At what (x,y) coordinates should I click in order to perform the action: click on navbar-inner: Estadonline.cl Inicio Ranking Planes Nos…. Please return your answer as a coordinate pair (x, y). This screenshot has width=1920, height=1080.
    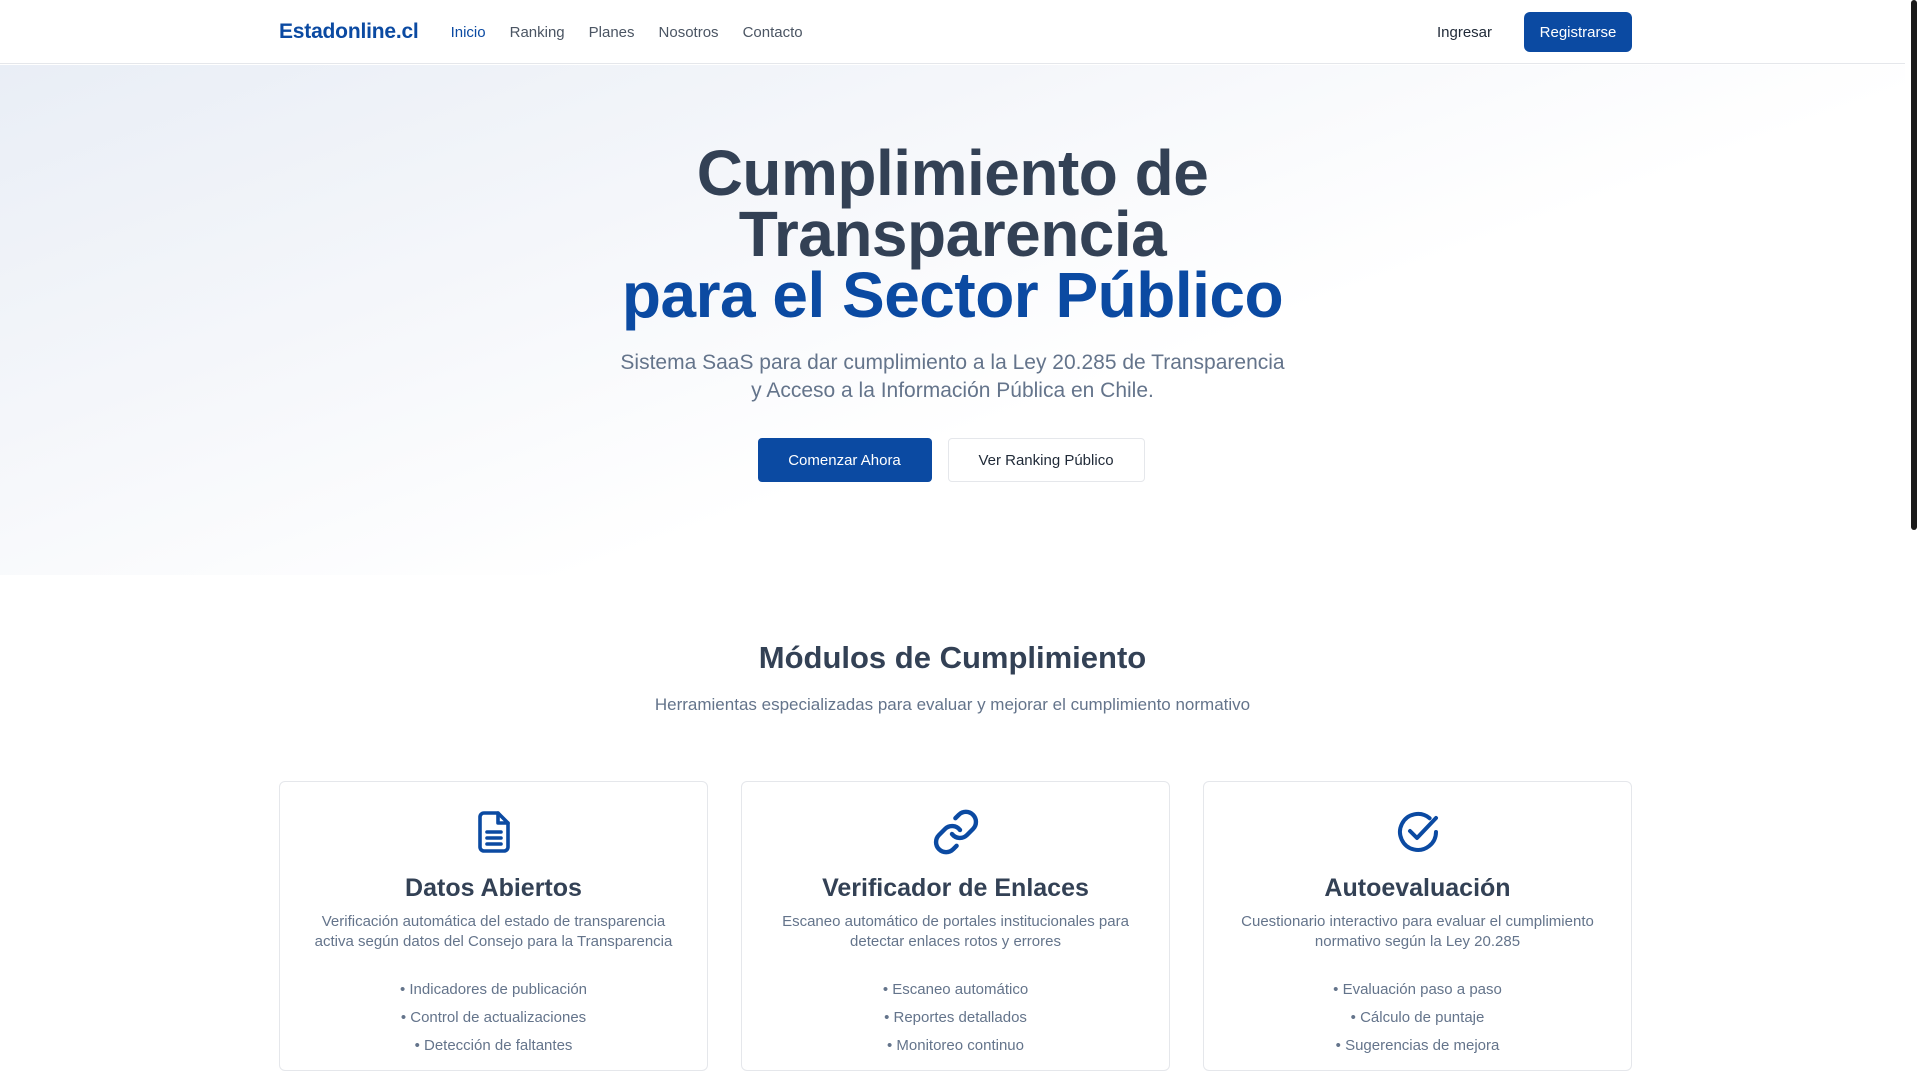
    Looking at the image, I should click on (955, 32).